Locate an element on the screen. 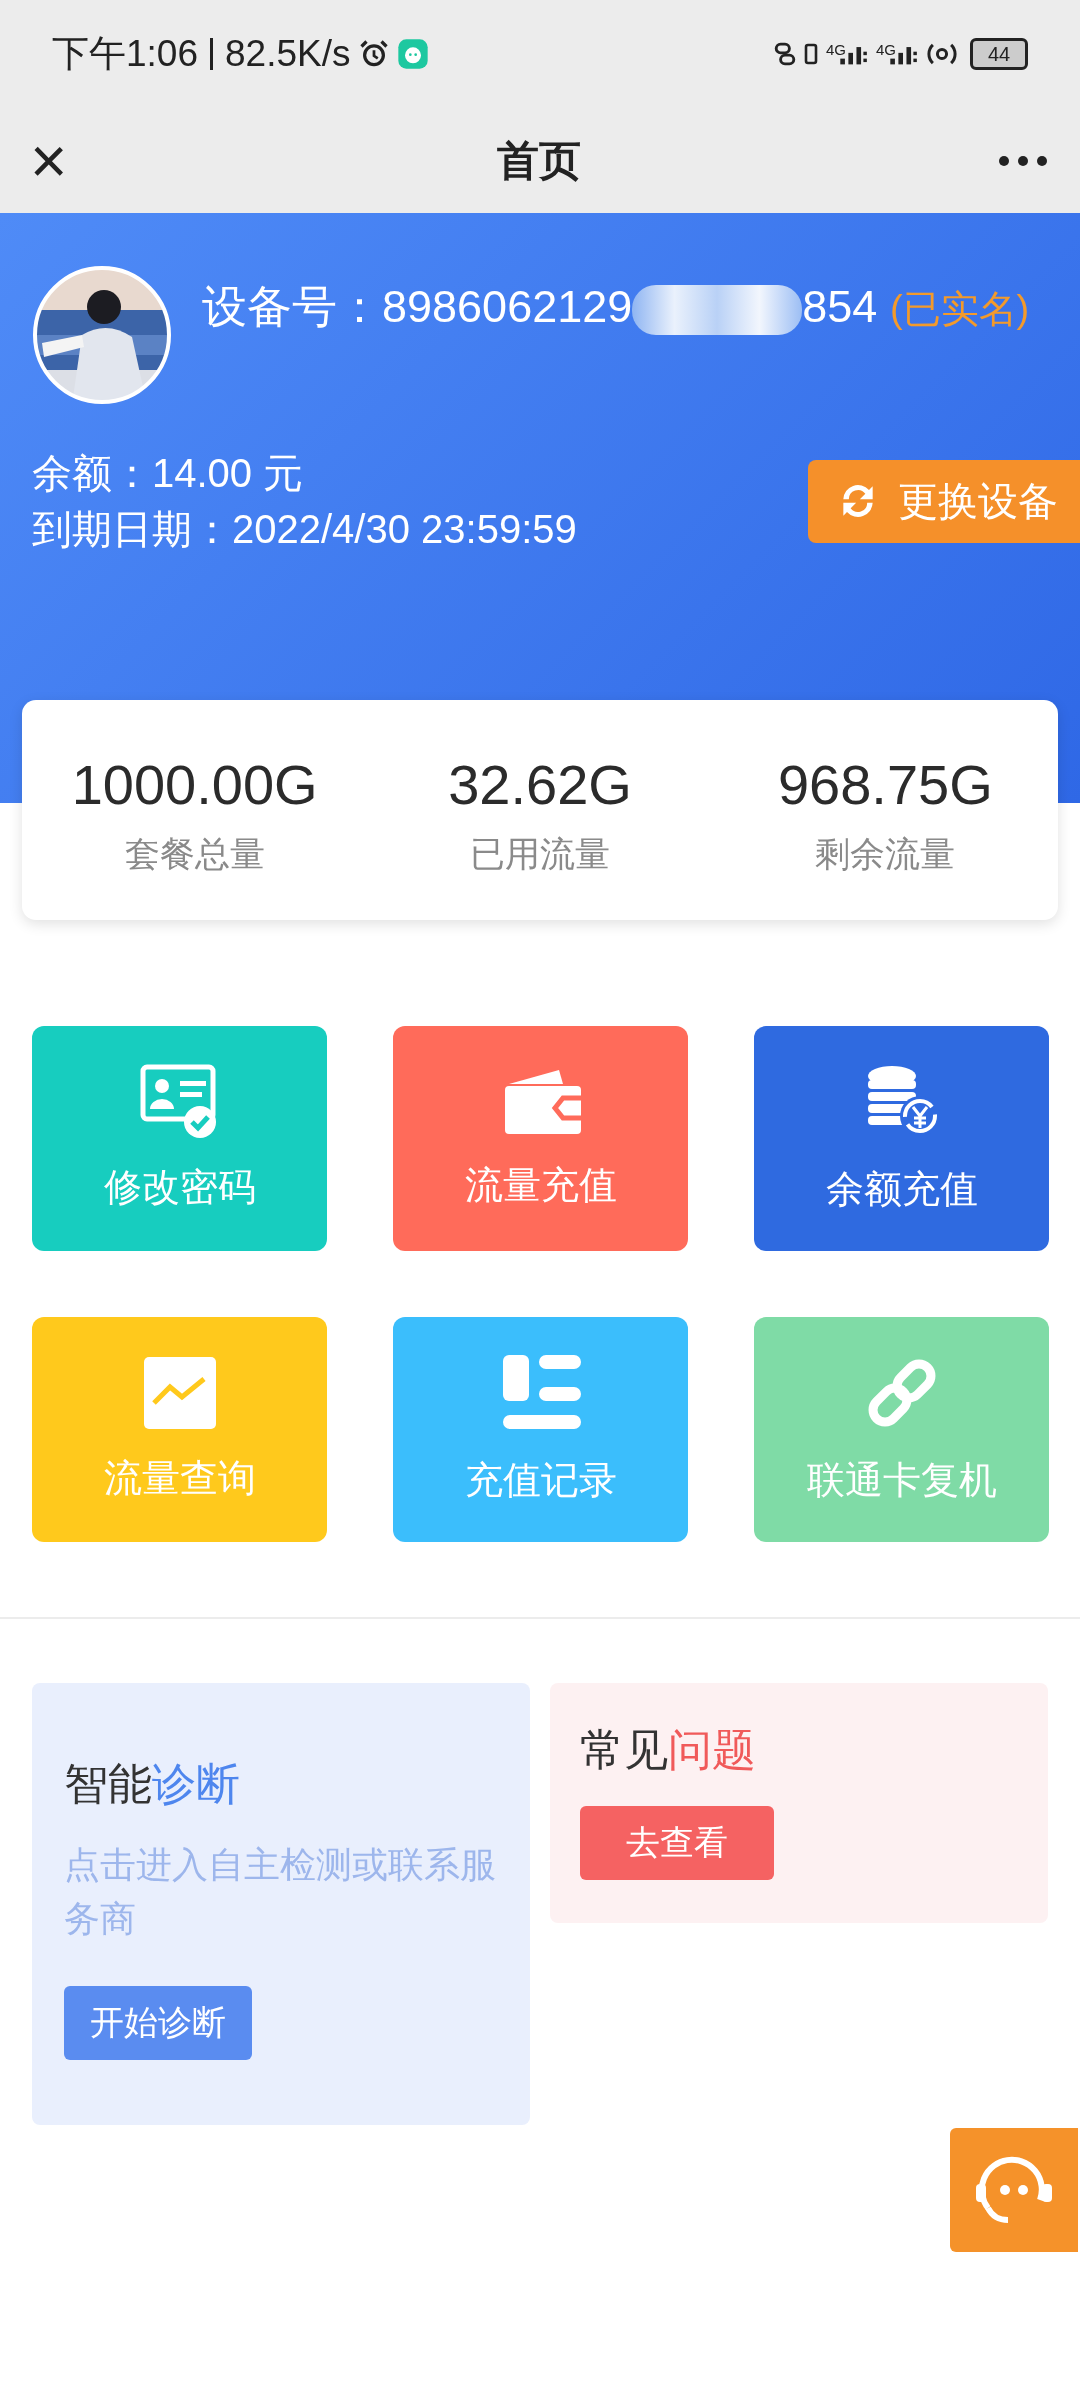  switch-device-button: 更换设备 is located at coordinates (944, 501).